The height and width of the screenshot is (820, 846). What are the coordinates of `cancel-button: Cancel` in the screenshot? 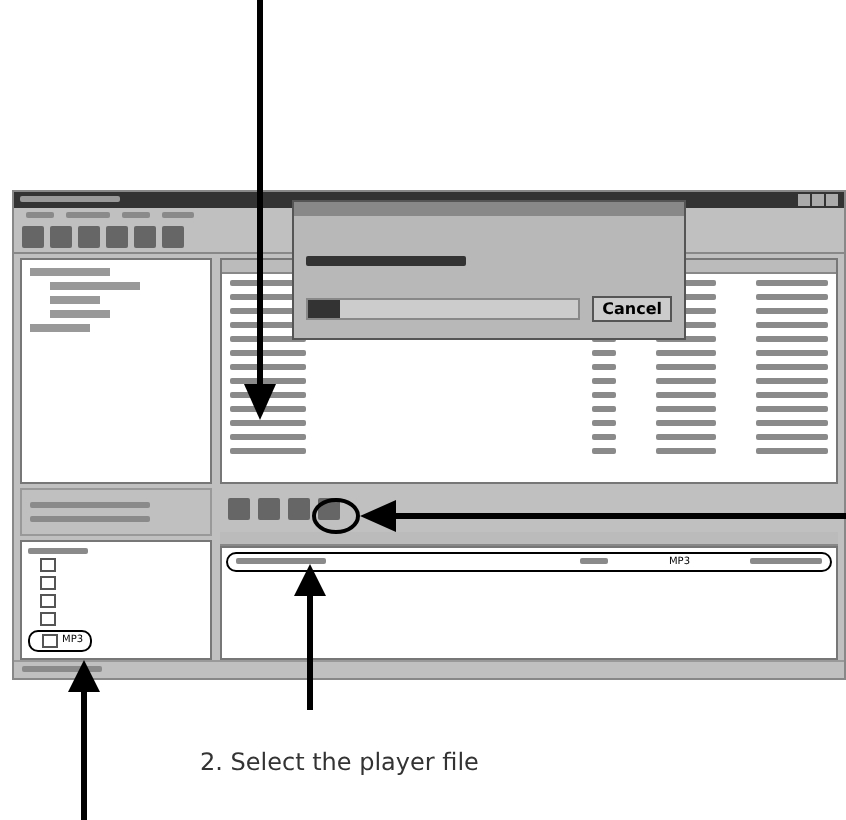 It's located at (632, 309).